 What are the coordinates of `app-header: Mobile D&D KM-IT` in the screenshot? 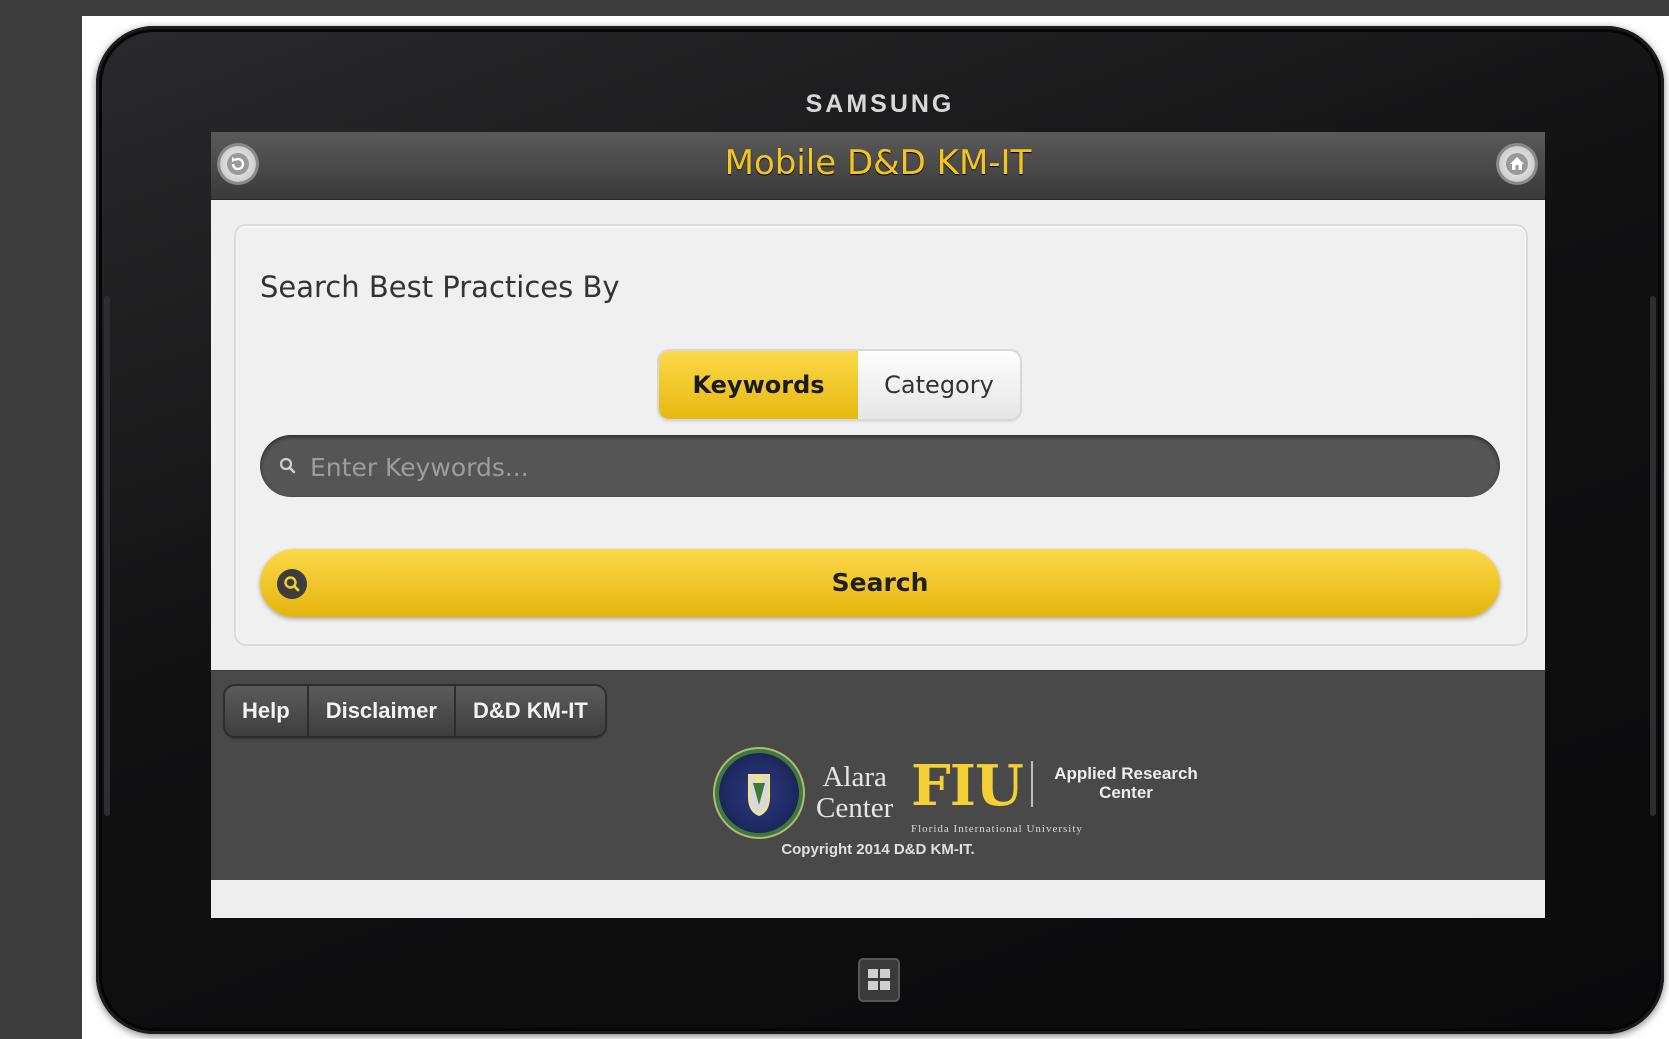 It's located at (878, 166).